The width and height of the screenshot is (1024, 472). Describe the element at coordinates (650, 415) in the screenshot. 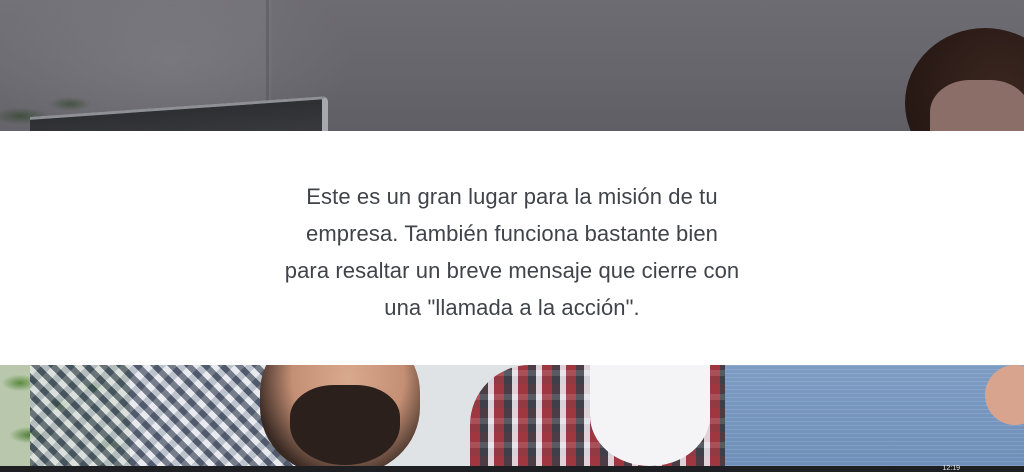

I see `hero-bottom-person2-tee` at that location.